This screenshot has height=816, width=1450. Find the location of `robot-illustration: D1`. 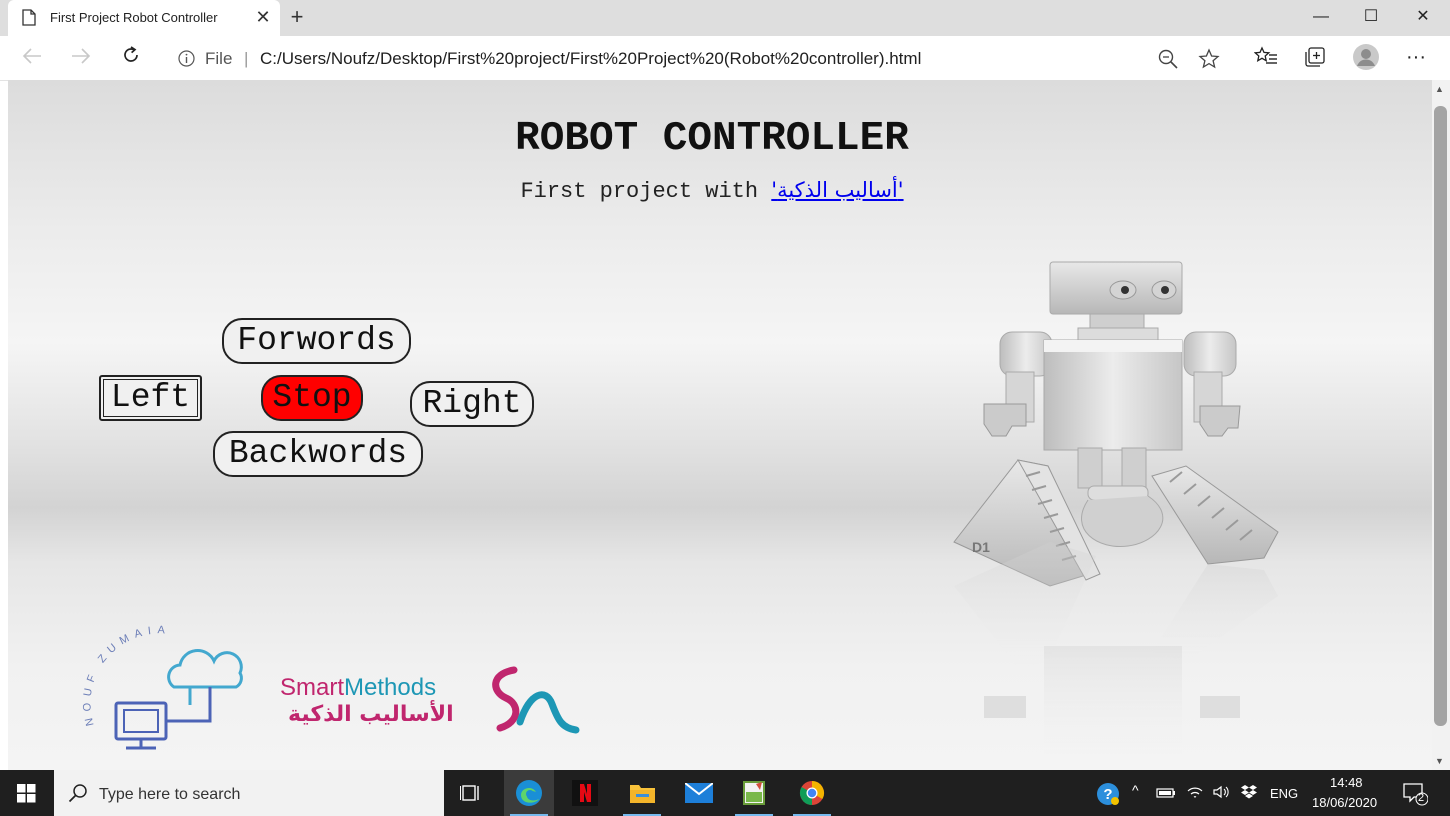

robot-illustration: D1 is located at coordinates (1116, 508).